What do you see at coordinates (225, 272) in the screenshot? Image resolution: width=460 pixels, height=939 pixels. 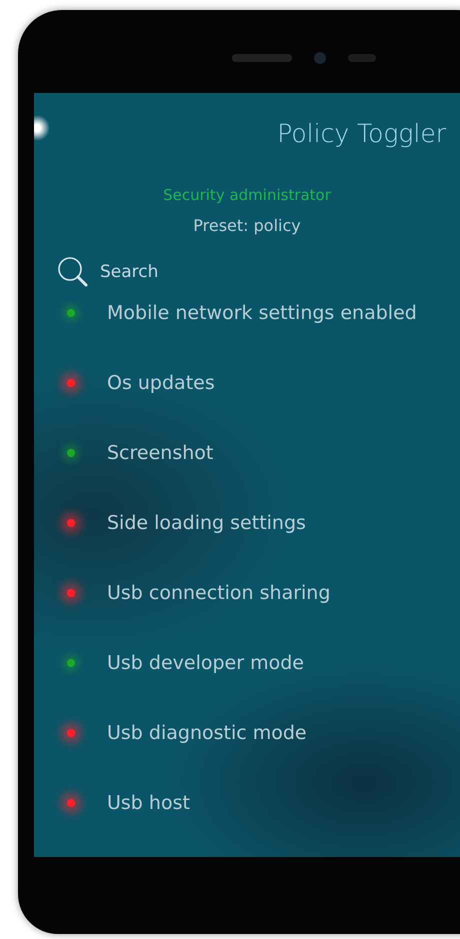 I see `search-field: Search` at bounding box center [225, 272].